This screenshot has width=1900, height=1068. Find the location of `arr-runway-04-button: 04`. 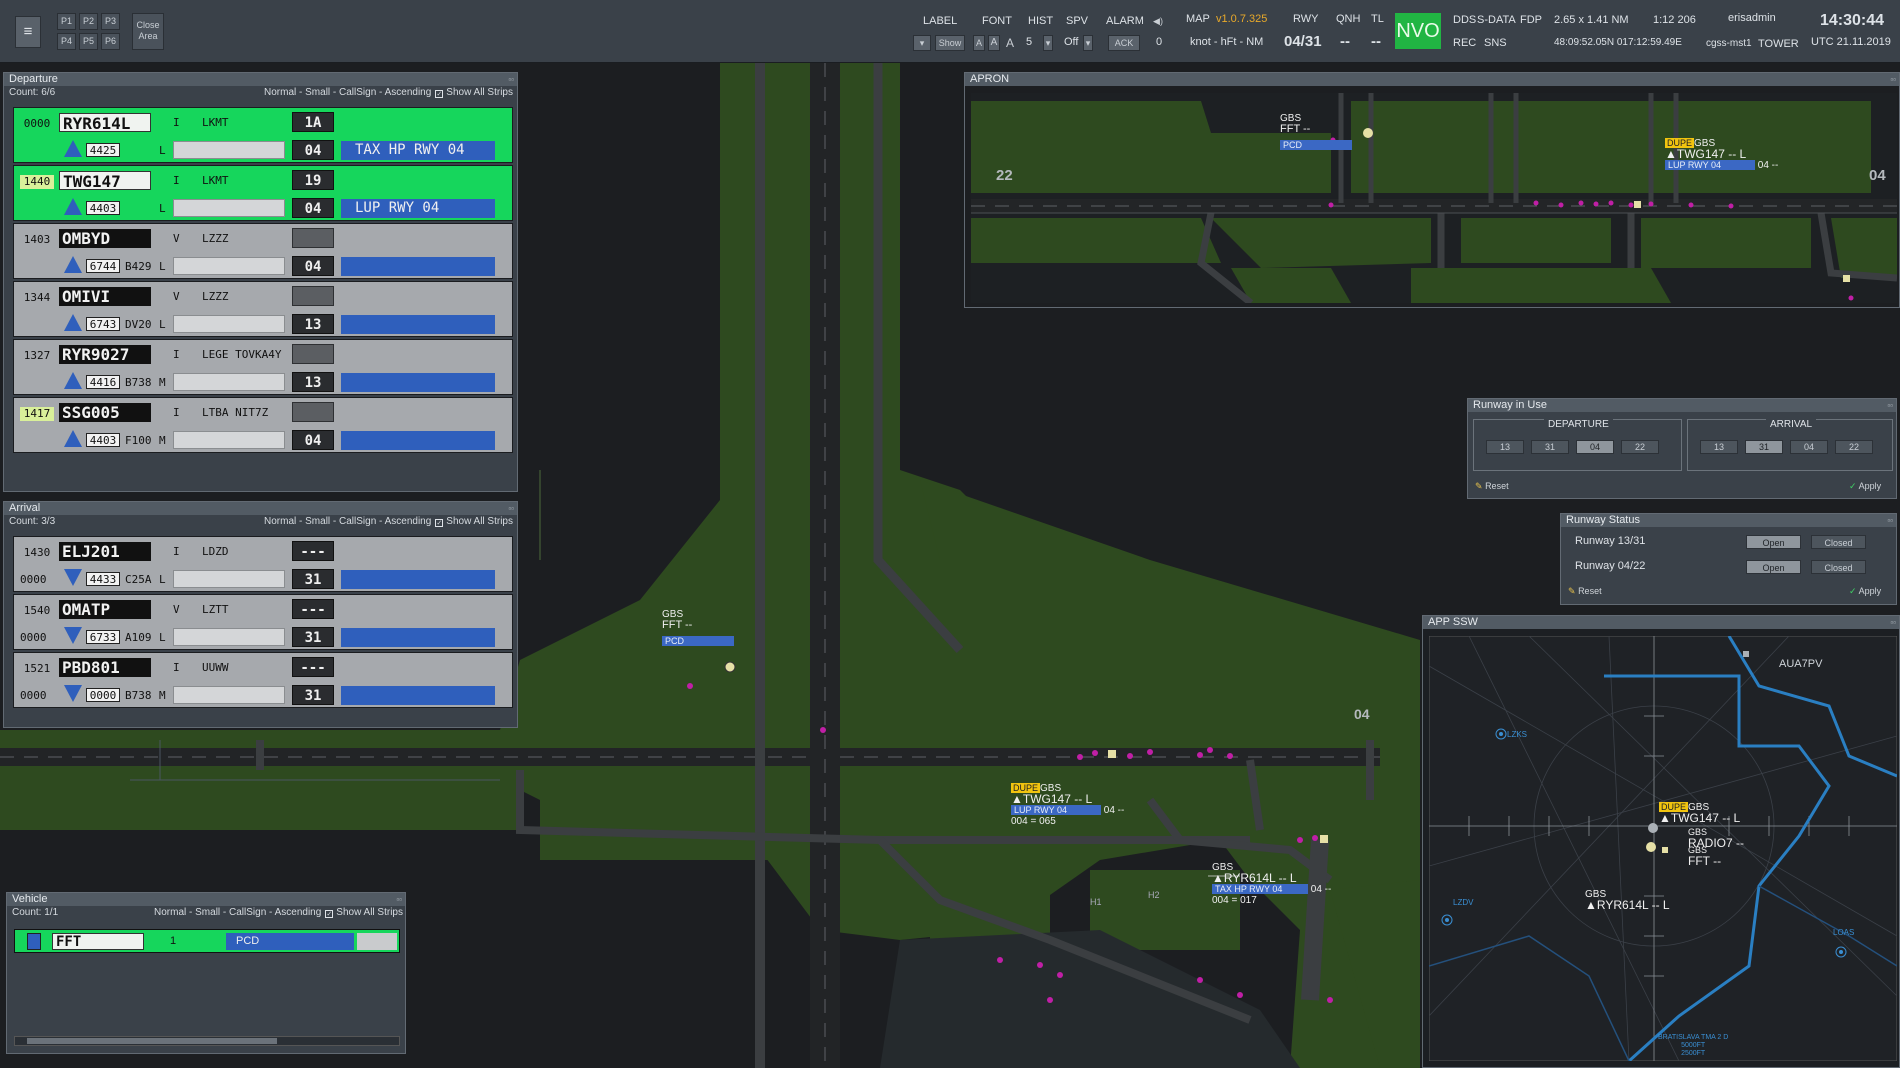

arr-runway-04-button: 04 is located at coordinates (1809, 447).